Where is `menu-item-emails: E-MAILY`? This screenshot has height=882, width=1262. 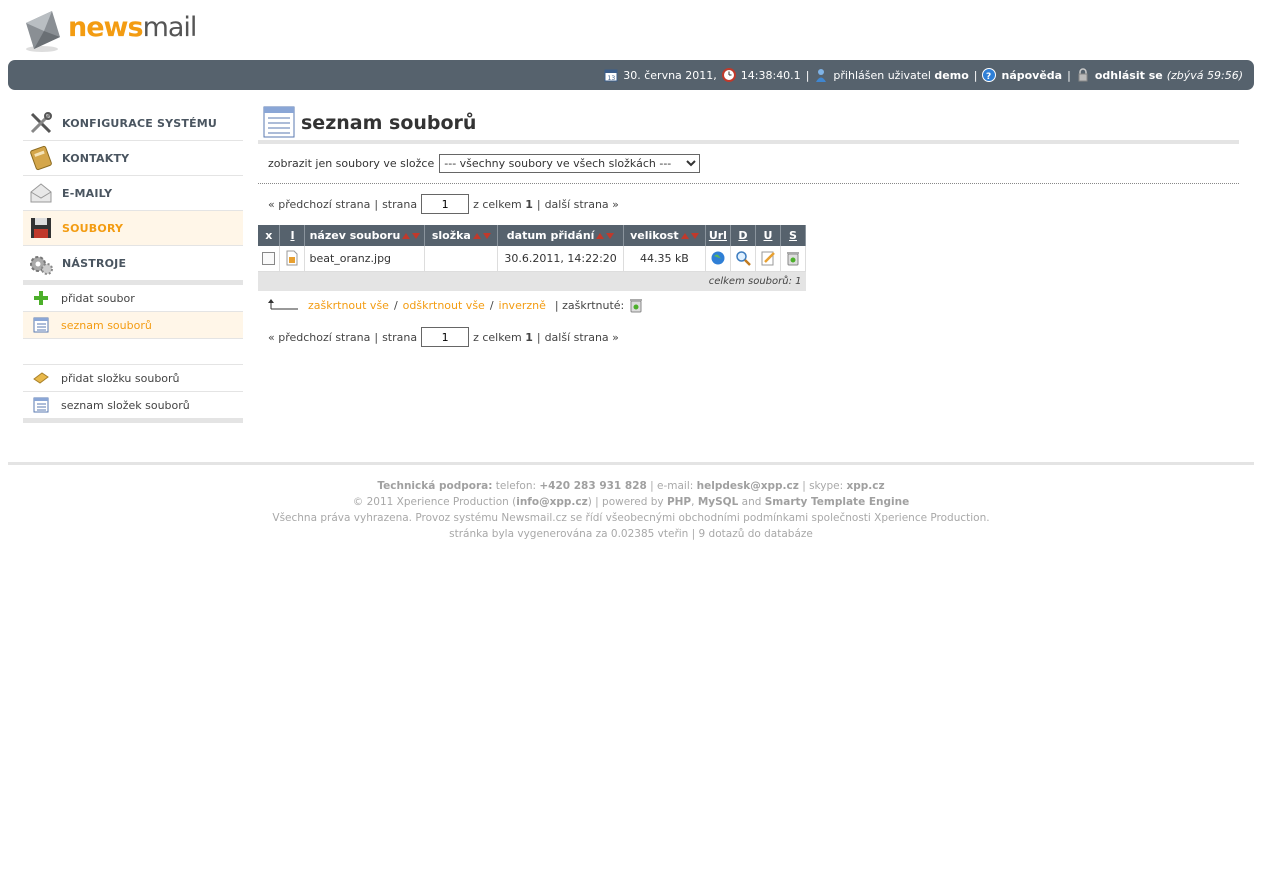 menu-item-emails: E-MAILY is located at coordinates (133, 193).